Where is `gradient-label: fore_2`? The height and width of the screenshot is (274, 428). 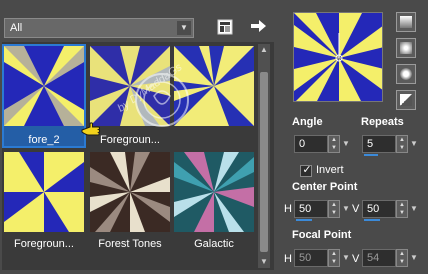 gradient-label: fore_2 is located at coordinates (44, 140).